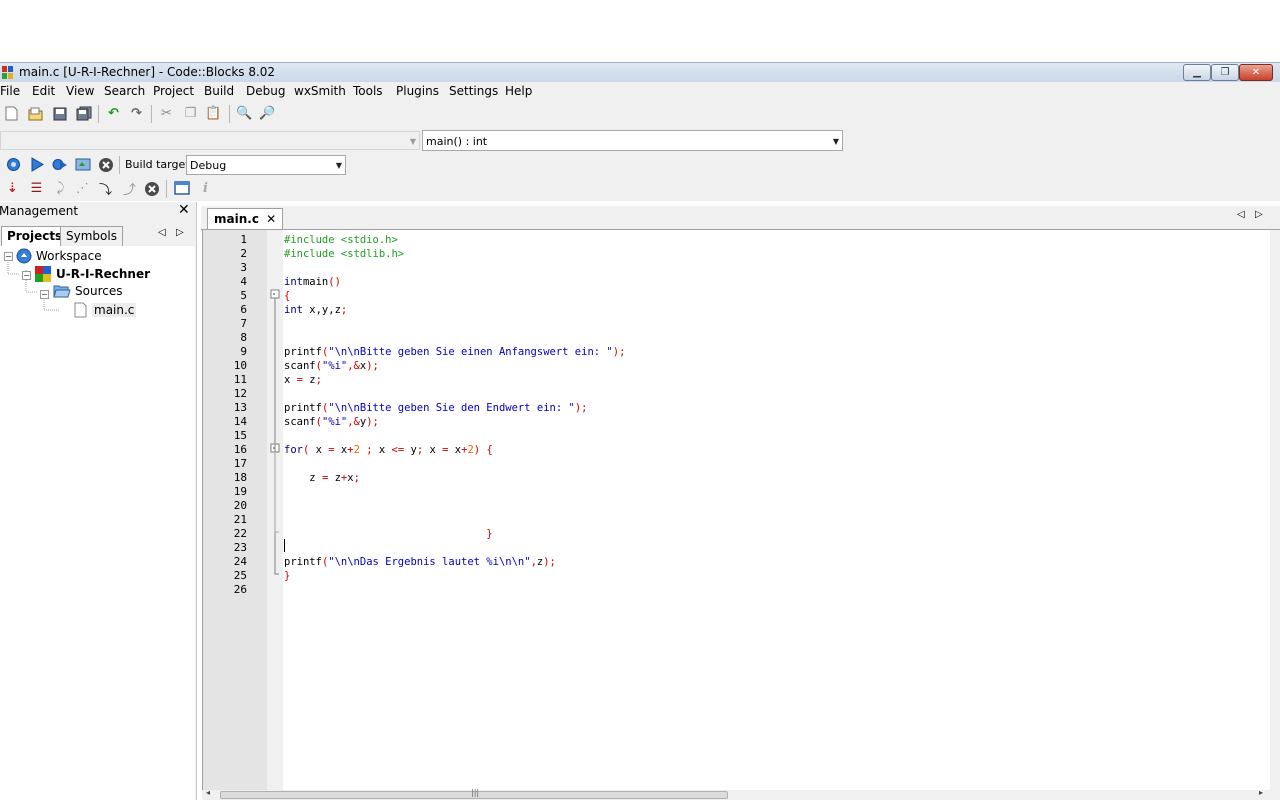 The image size is (1280, 800). Describe the element at coordinates (114, 310) in the screenshot. I see `tree-label-main-c: main.c` at that location.